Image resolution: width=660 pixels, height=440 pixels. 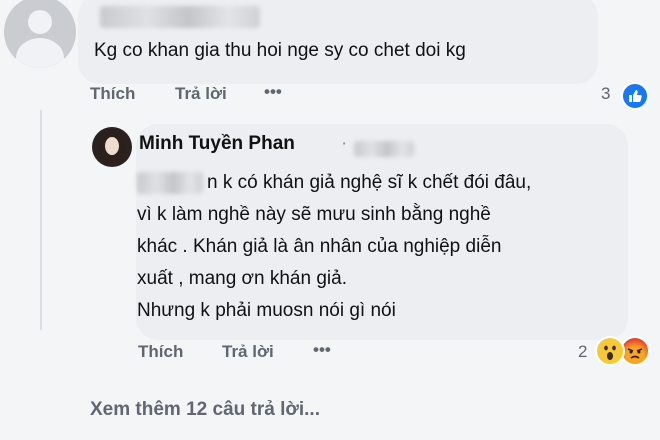 What do you see at coordinates (242, 278) in the screenshot?
I see `reply-text-line-4: xuất , mang ơn khán giả.` at bounding box center [242, 278].